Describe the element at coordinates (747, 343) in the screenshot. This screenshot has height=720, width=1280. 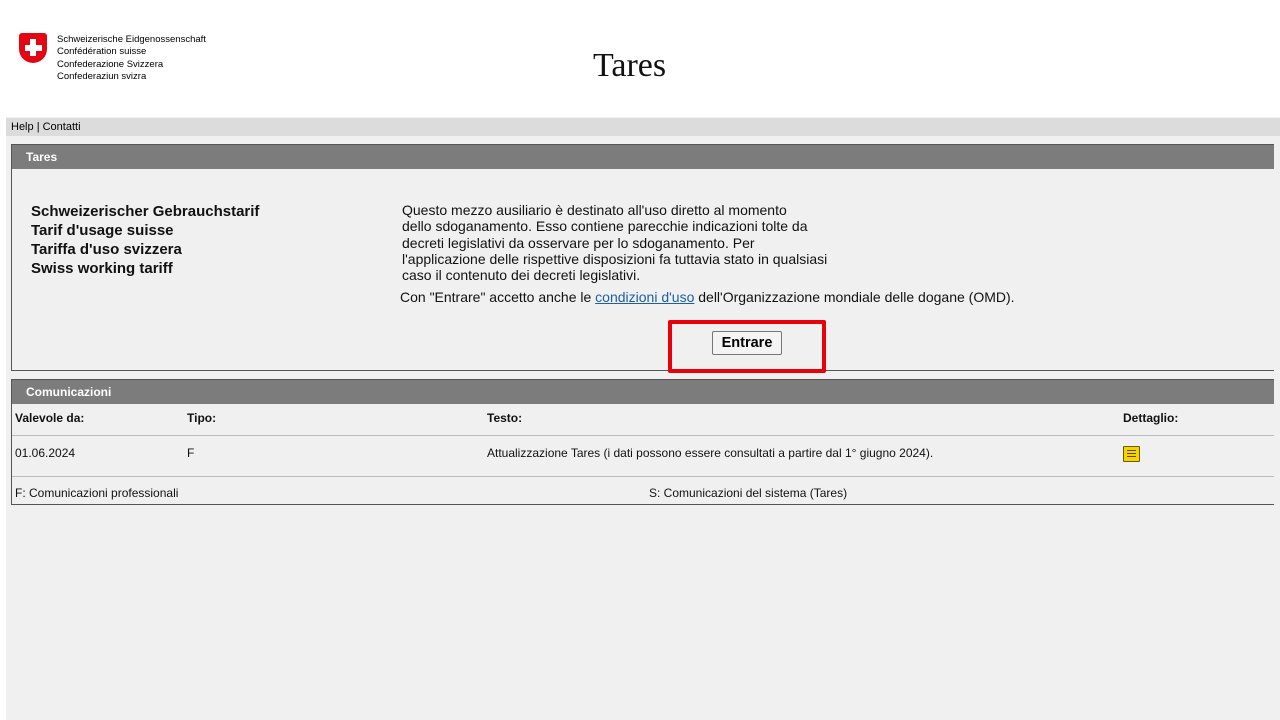
I see `enter-button: Entrare` at that location.